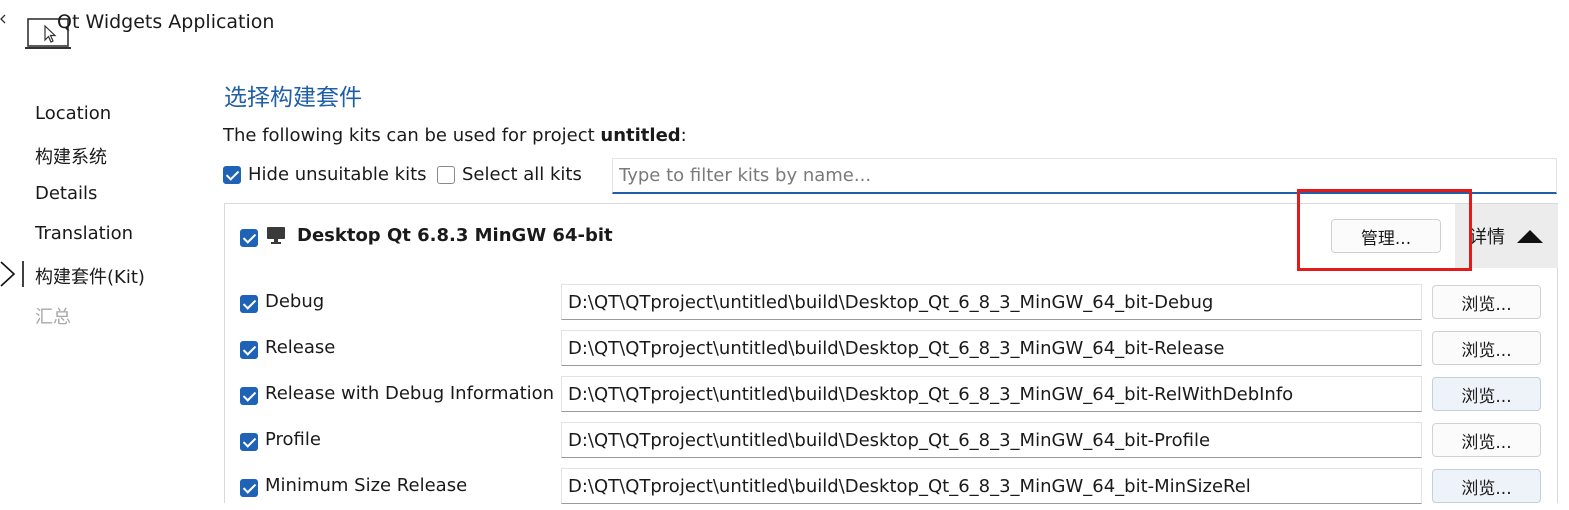  I want to click on details-label: 详情, so click(1487, 237).